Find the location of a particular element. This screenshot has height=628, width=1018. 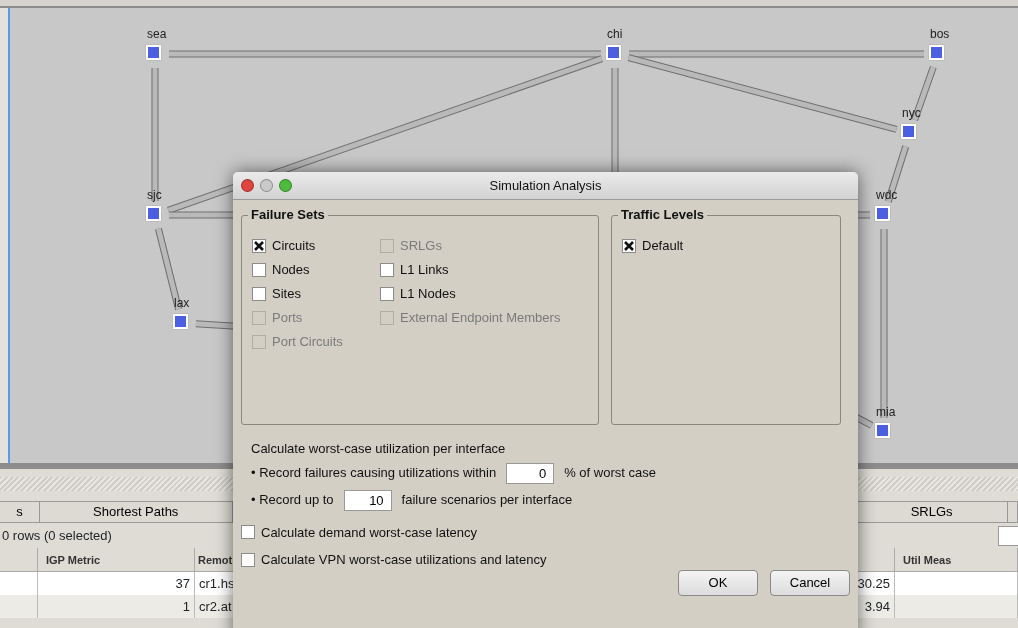

node-label: bos is located at coordinates (940, 34).